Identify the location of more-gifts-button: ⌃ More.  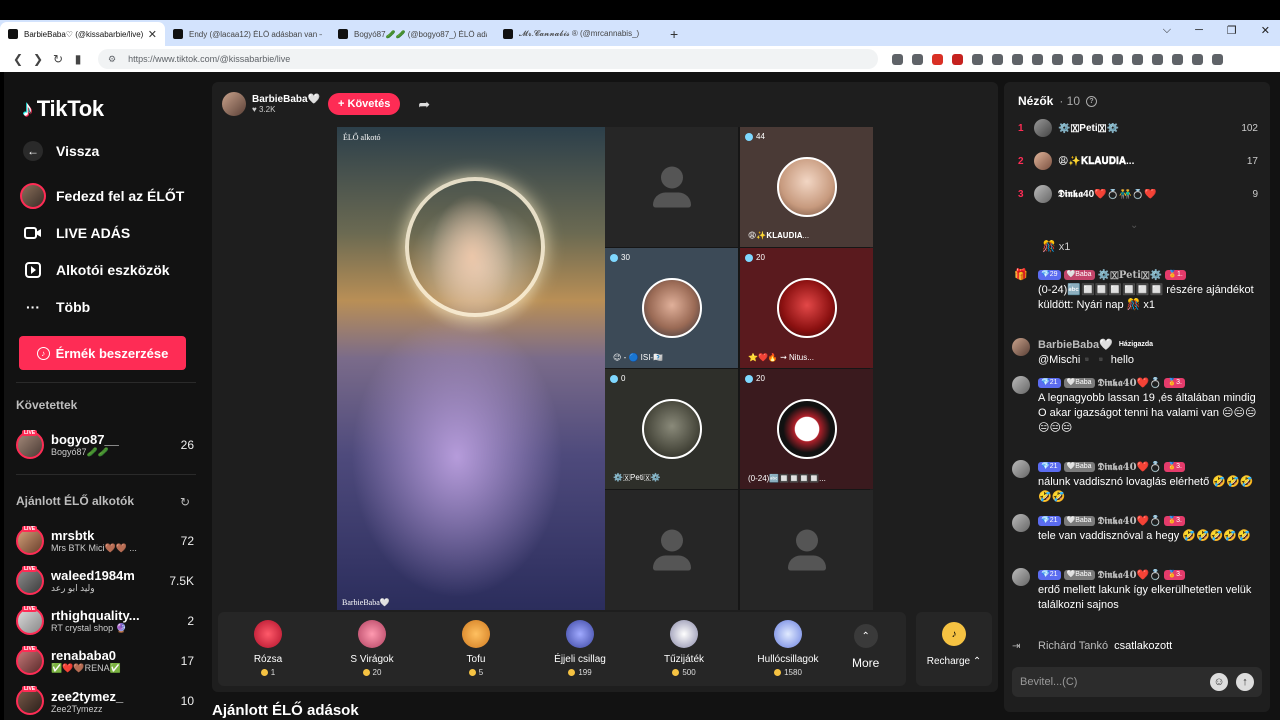
(865, 647).